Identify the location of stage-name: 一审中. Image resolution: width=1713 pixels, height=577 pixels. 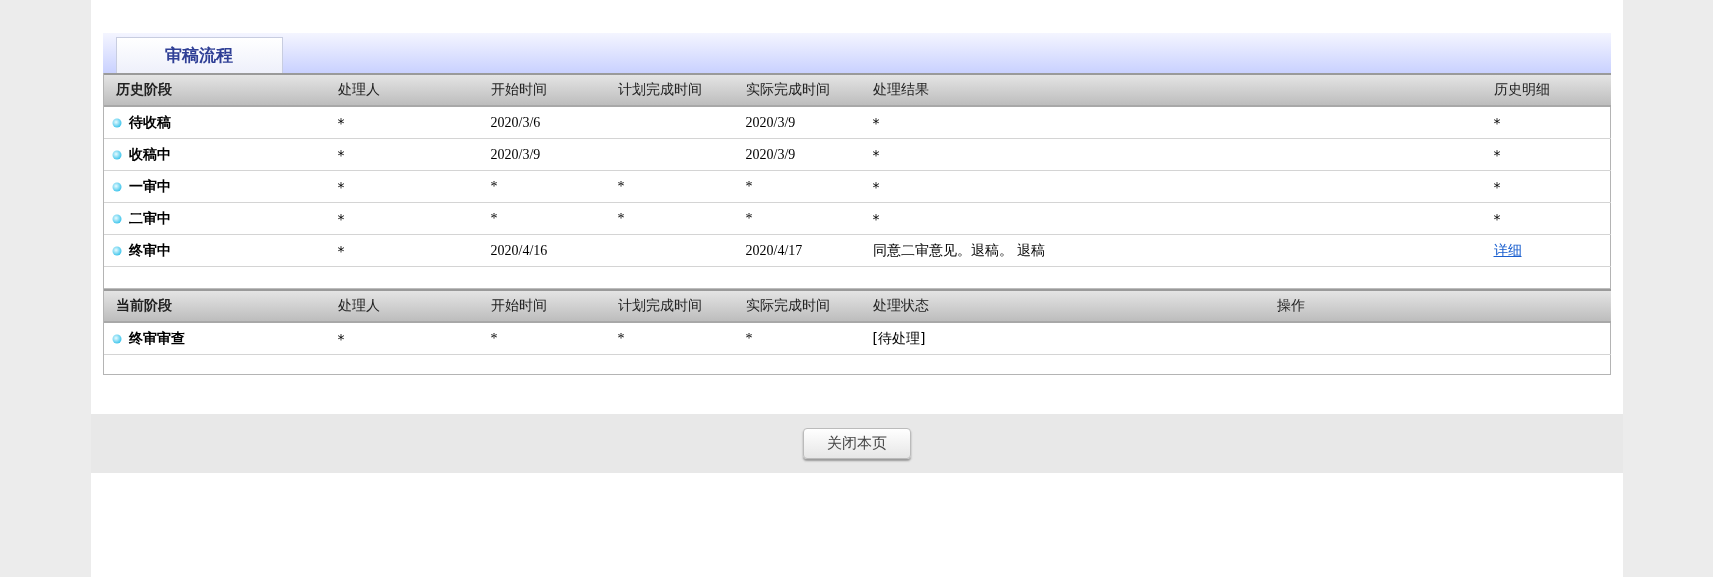
(149, 186).